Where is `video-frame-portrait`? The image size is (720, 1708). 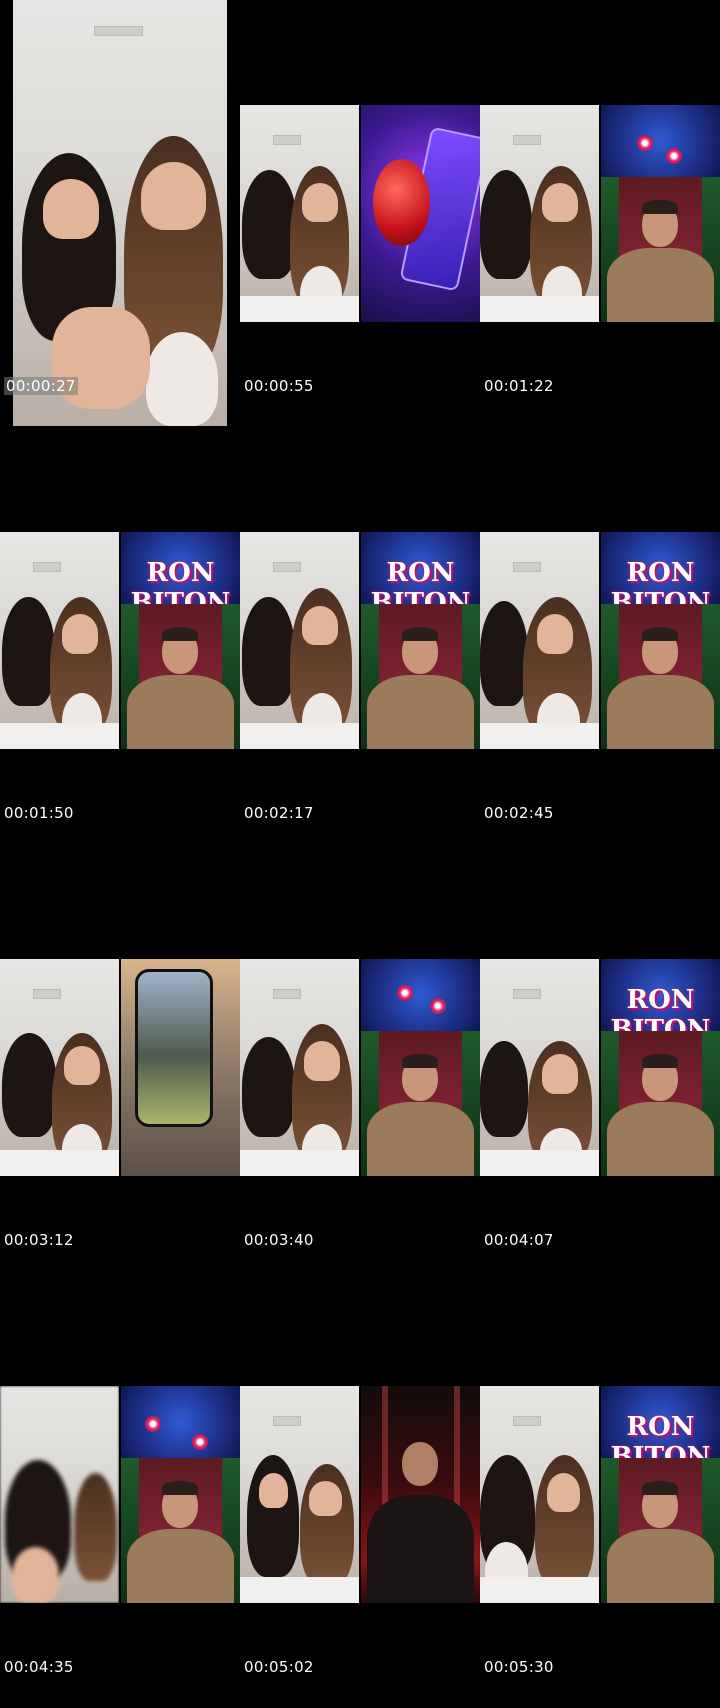 video-frame-portrait is located at coordinates (120, 213).